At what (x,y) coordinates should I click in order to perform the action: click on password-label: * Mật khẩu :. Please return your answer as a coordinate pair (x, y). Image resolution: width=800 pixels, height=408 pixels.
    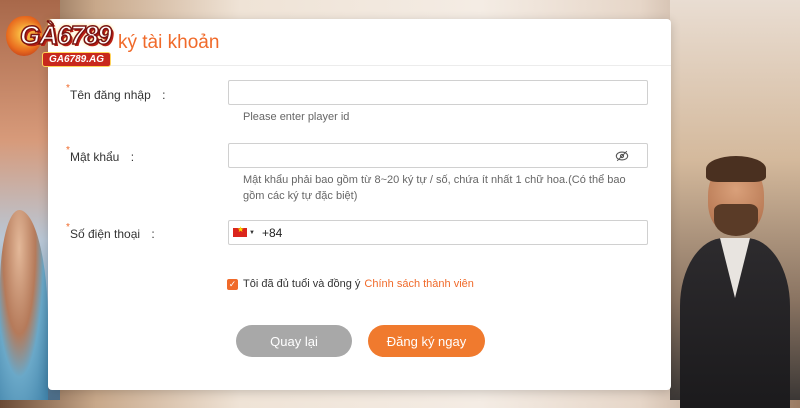
    Looking at the image, I should click on (100, 154).